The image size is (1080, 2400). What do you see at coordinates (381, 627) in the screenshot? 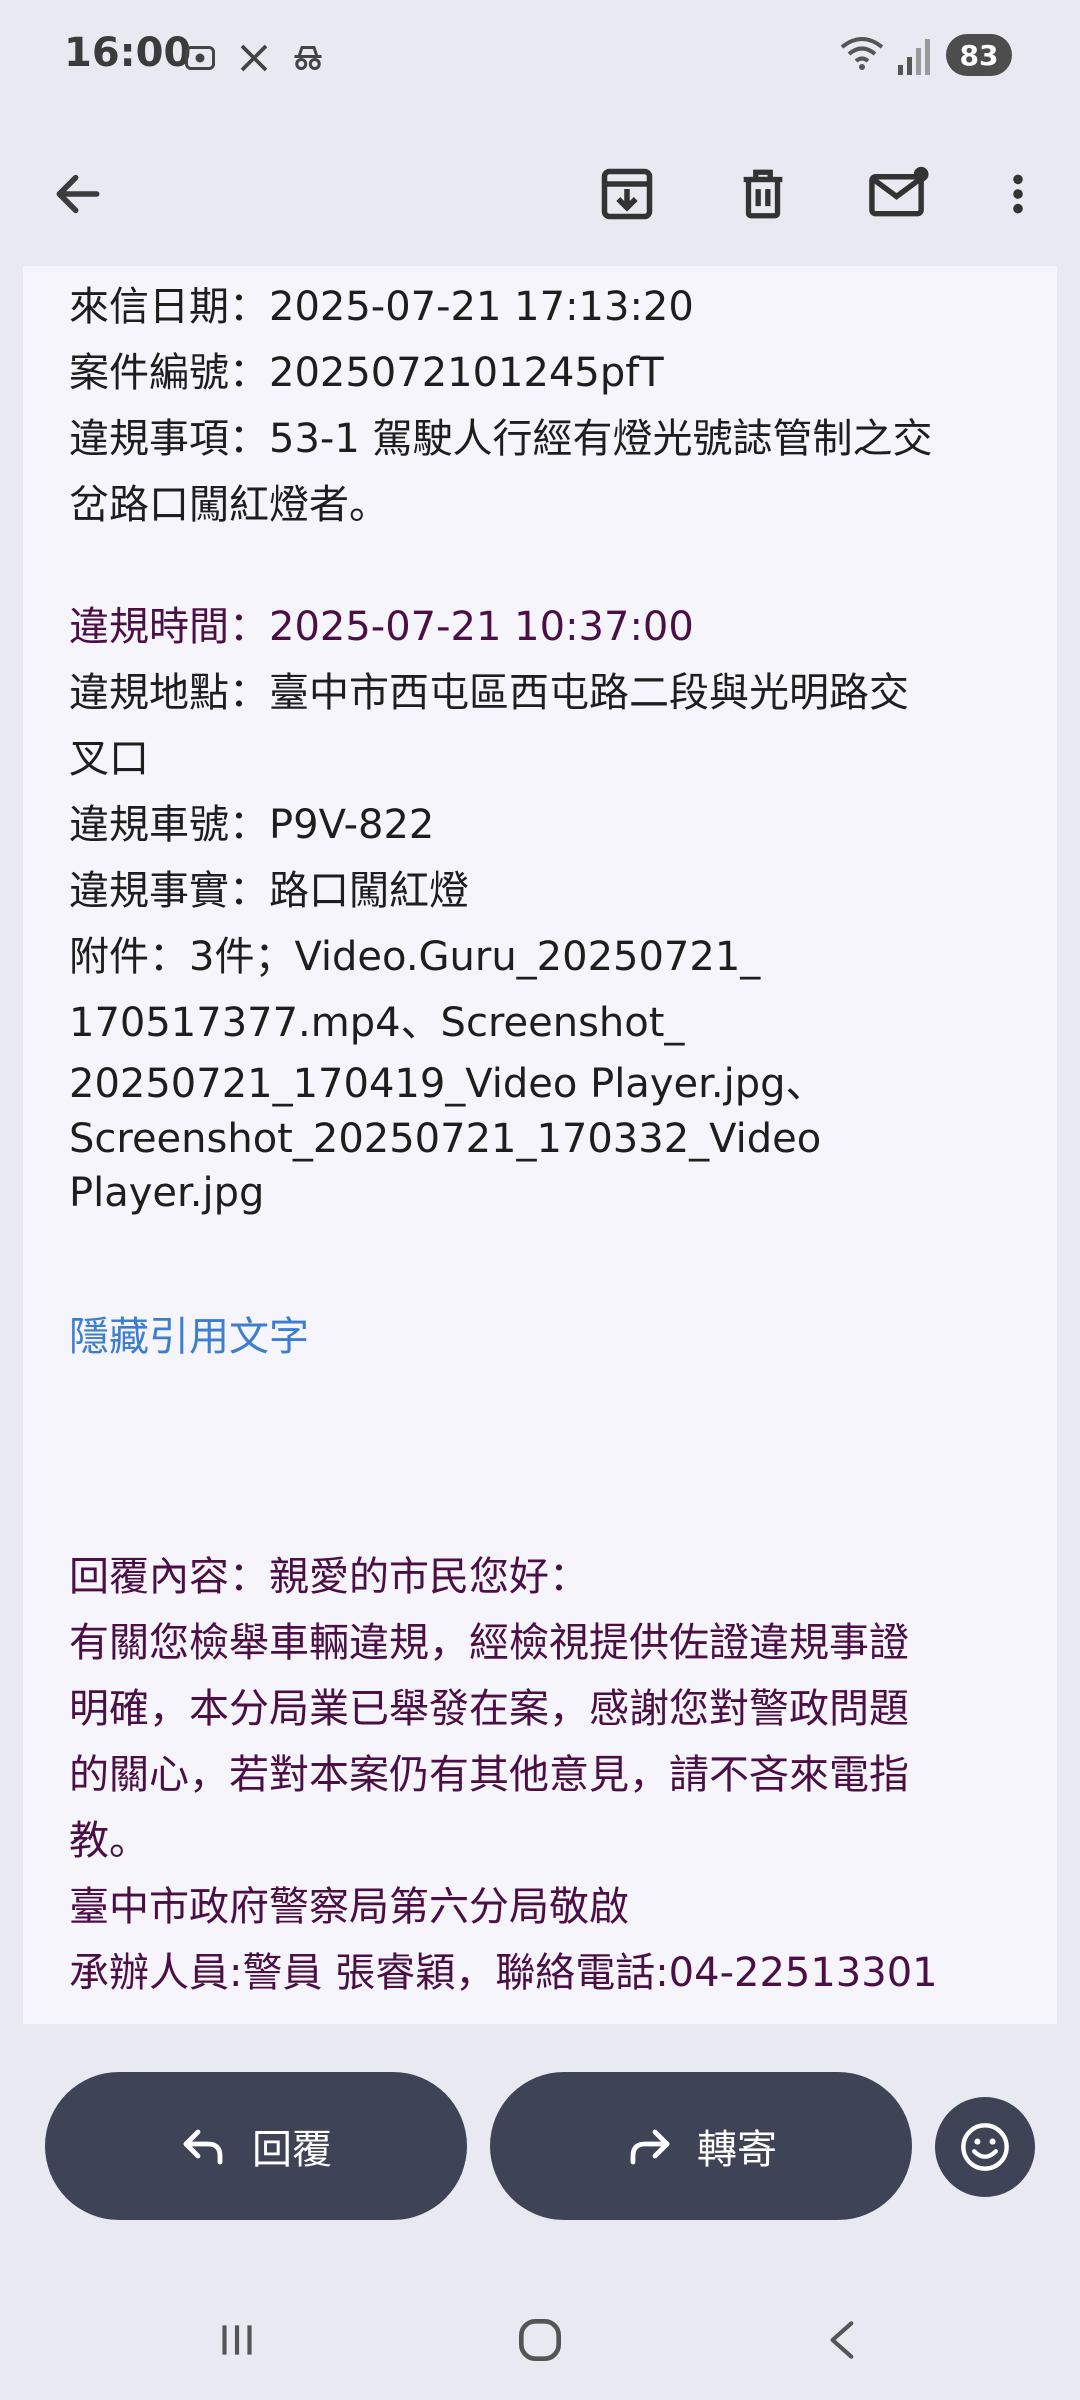
I see `violation-time: 違規時間：2025-07-21 10:37:00` at bounding box center [381, 627].